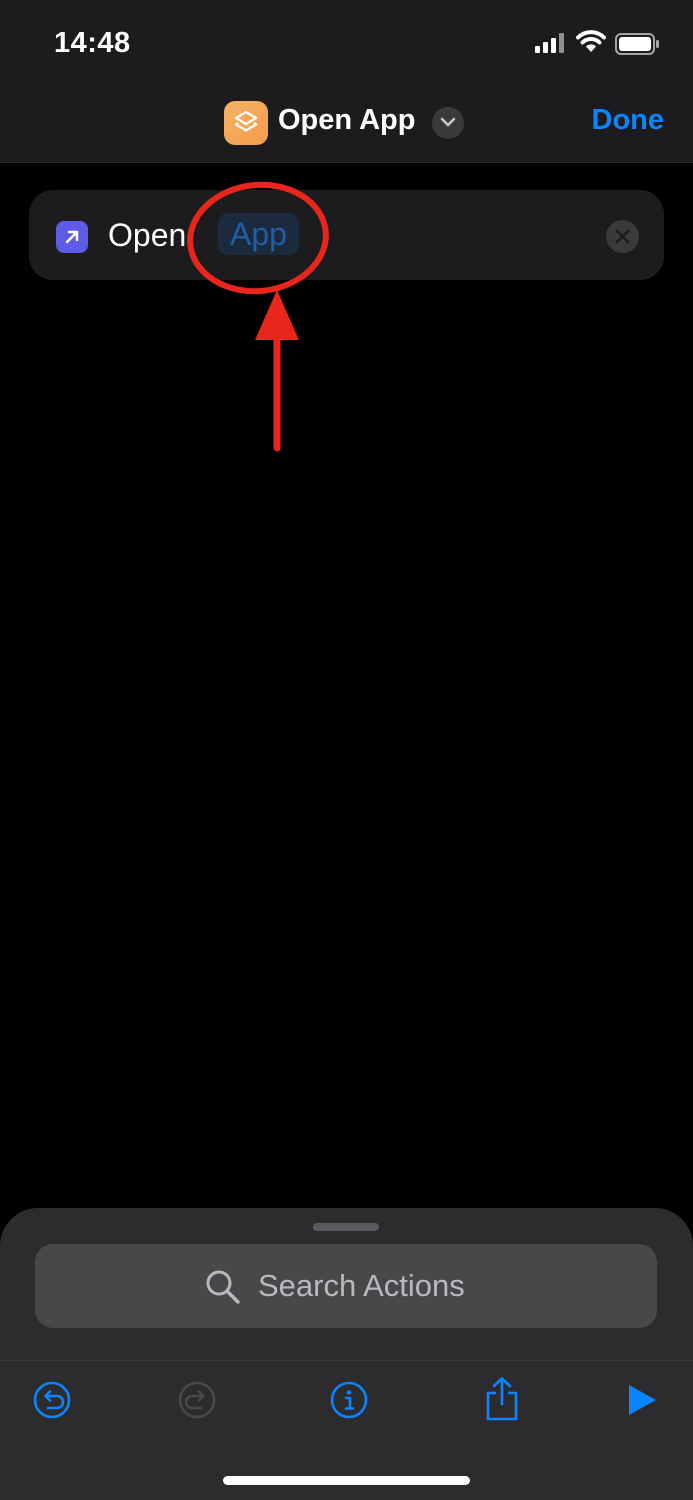 The image size is (693, 1500). I want to click on battery-icon, so click(637, 44).